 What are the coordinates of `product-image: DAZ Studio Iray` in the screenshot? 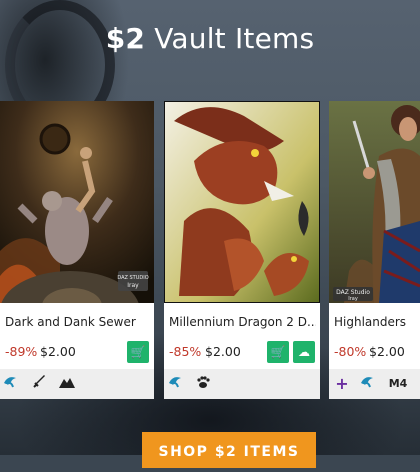 It's located at (374, 202).